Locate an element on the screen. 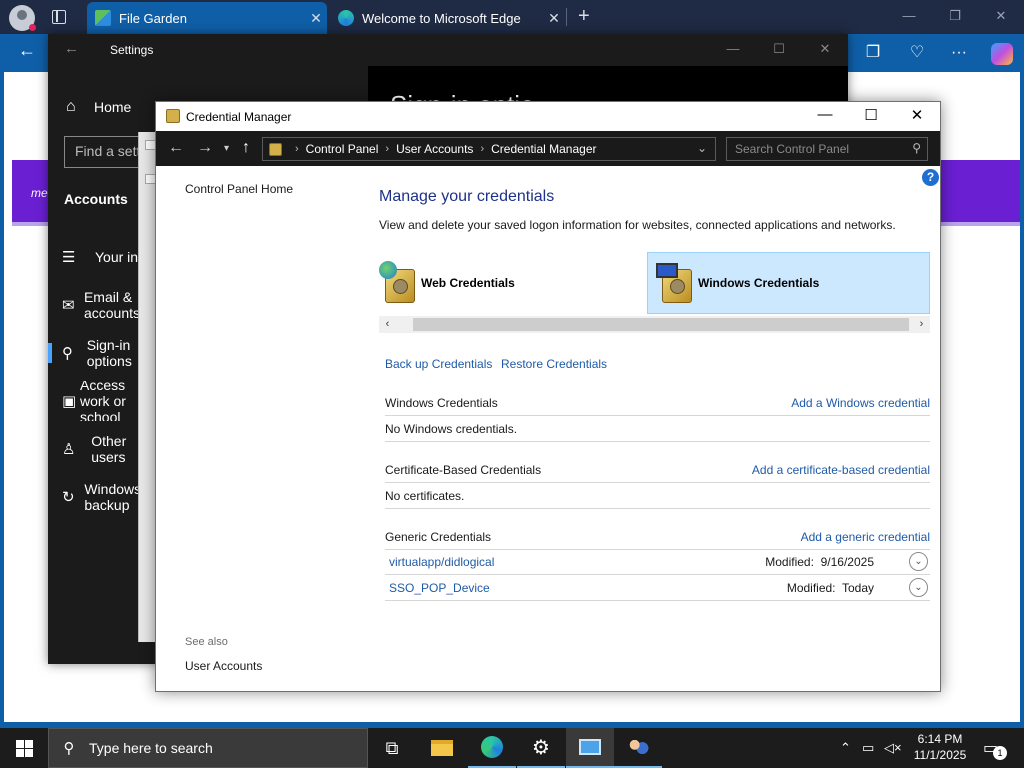 Image resolution: width=1024 pixels, height=768 pixels. windows-logo-part is located at coordinates (20, 753).